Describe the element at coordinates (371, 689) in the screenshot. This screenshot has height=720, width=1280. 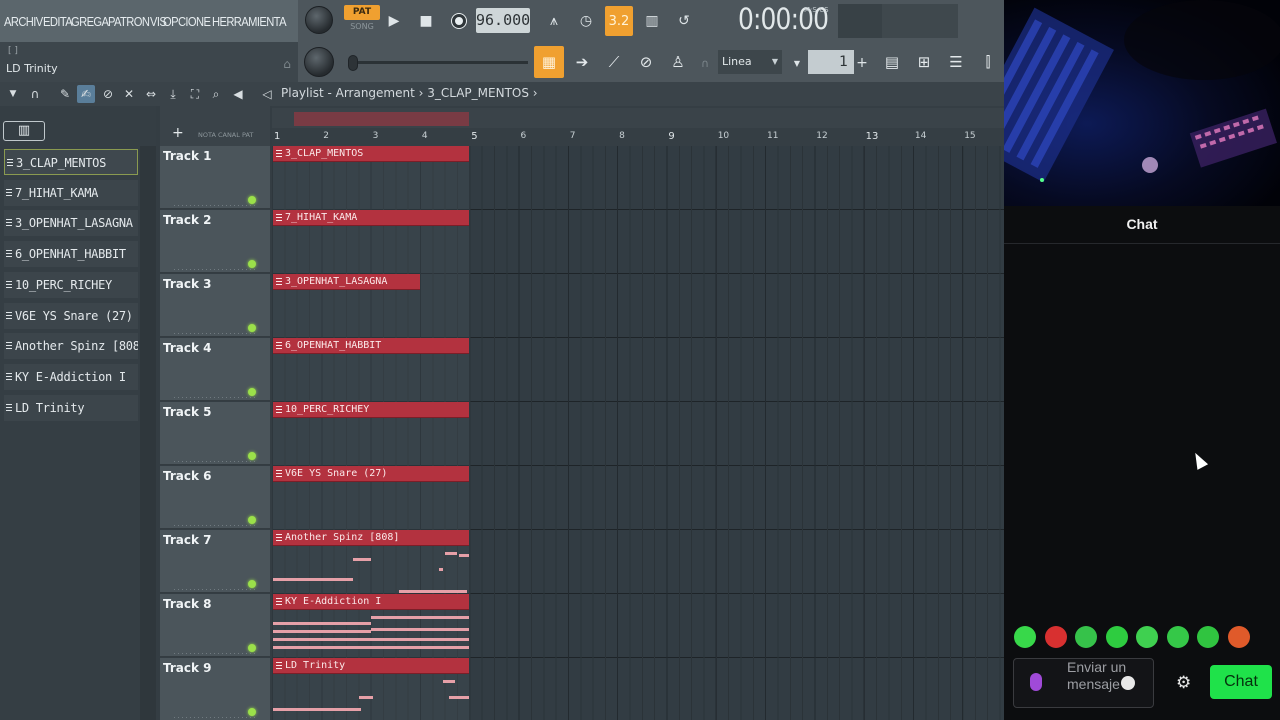
I see `pattern-clip: LD Trinity` at that location.